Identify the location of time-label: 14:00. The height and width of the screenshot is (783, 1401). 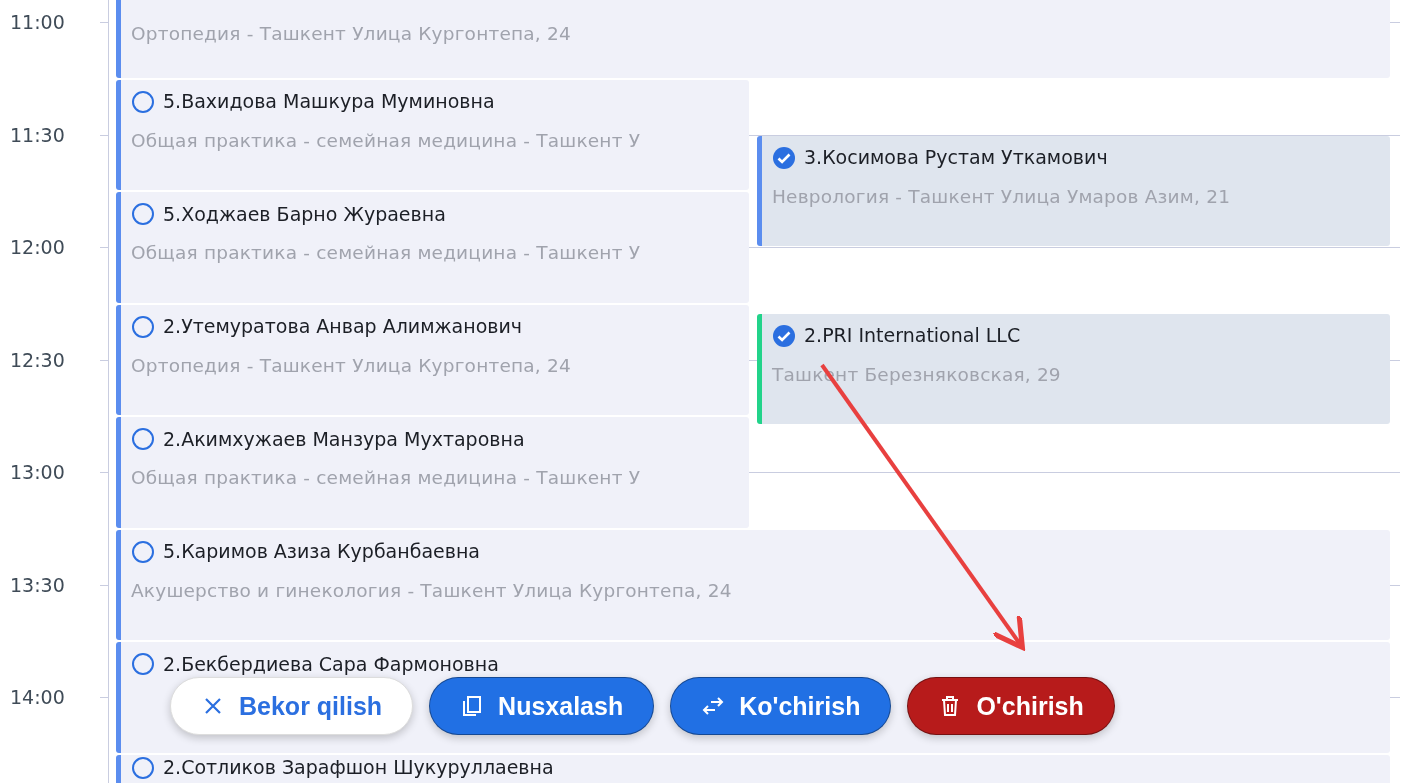
(37, 697).